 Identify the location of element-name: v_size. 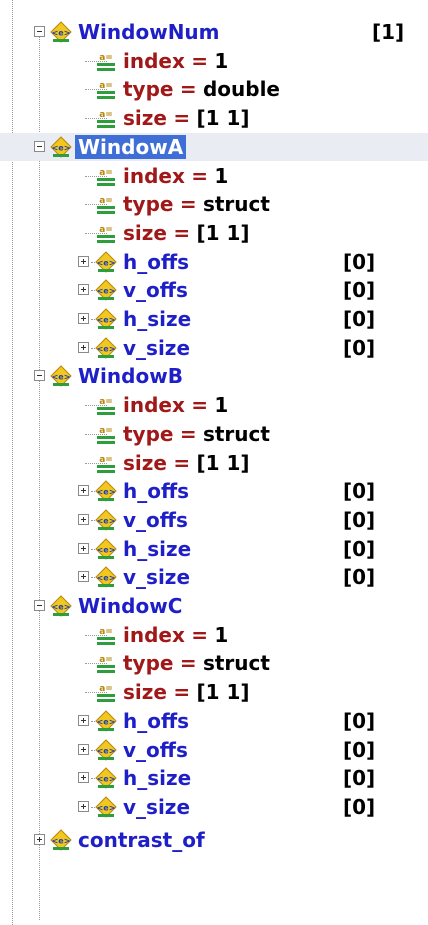
(157, 577).